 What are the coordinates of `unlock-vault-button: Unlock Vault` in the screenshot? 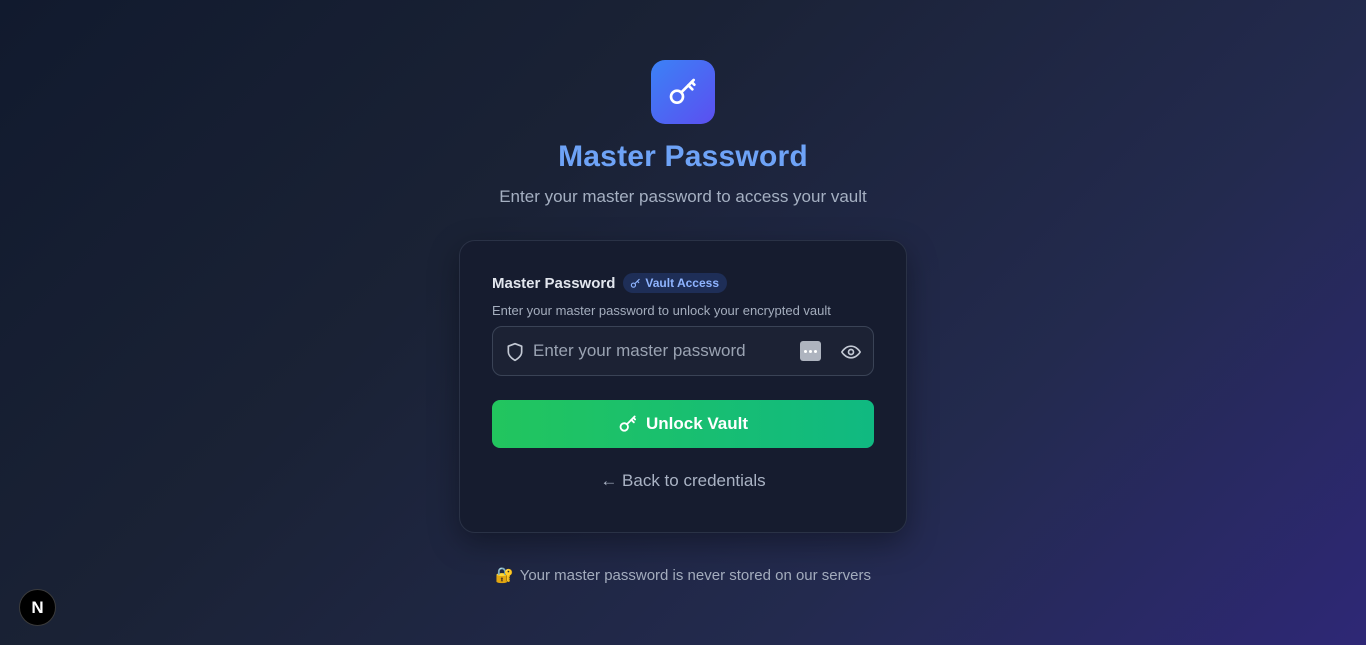 It's located at (683, 424).